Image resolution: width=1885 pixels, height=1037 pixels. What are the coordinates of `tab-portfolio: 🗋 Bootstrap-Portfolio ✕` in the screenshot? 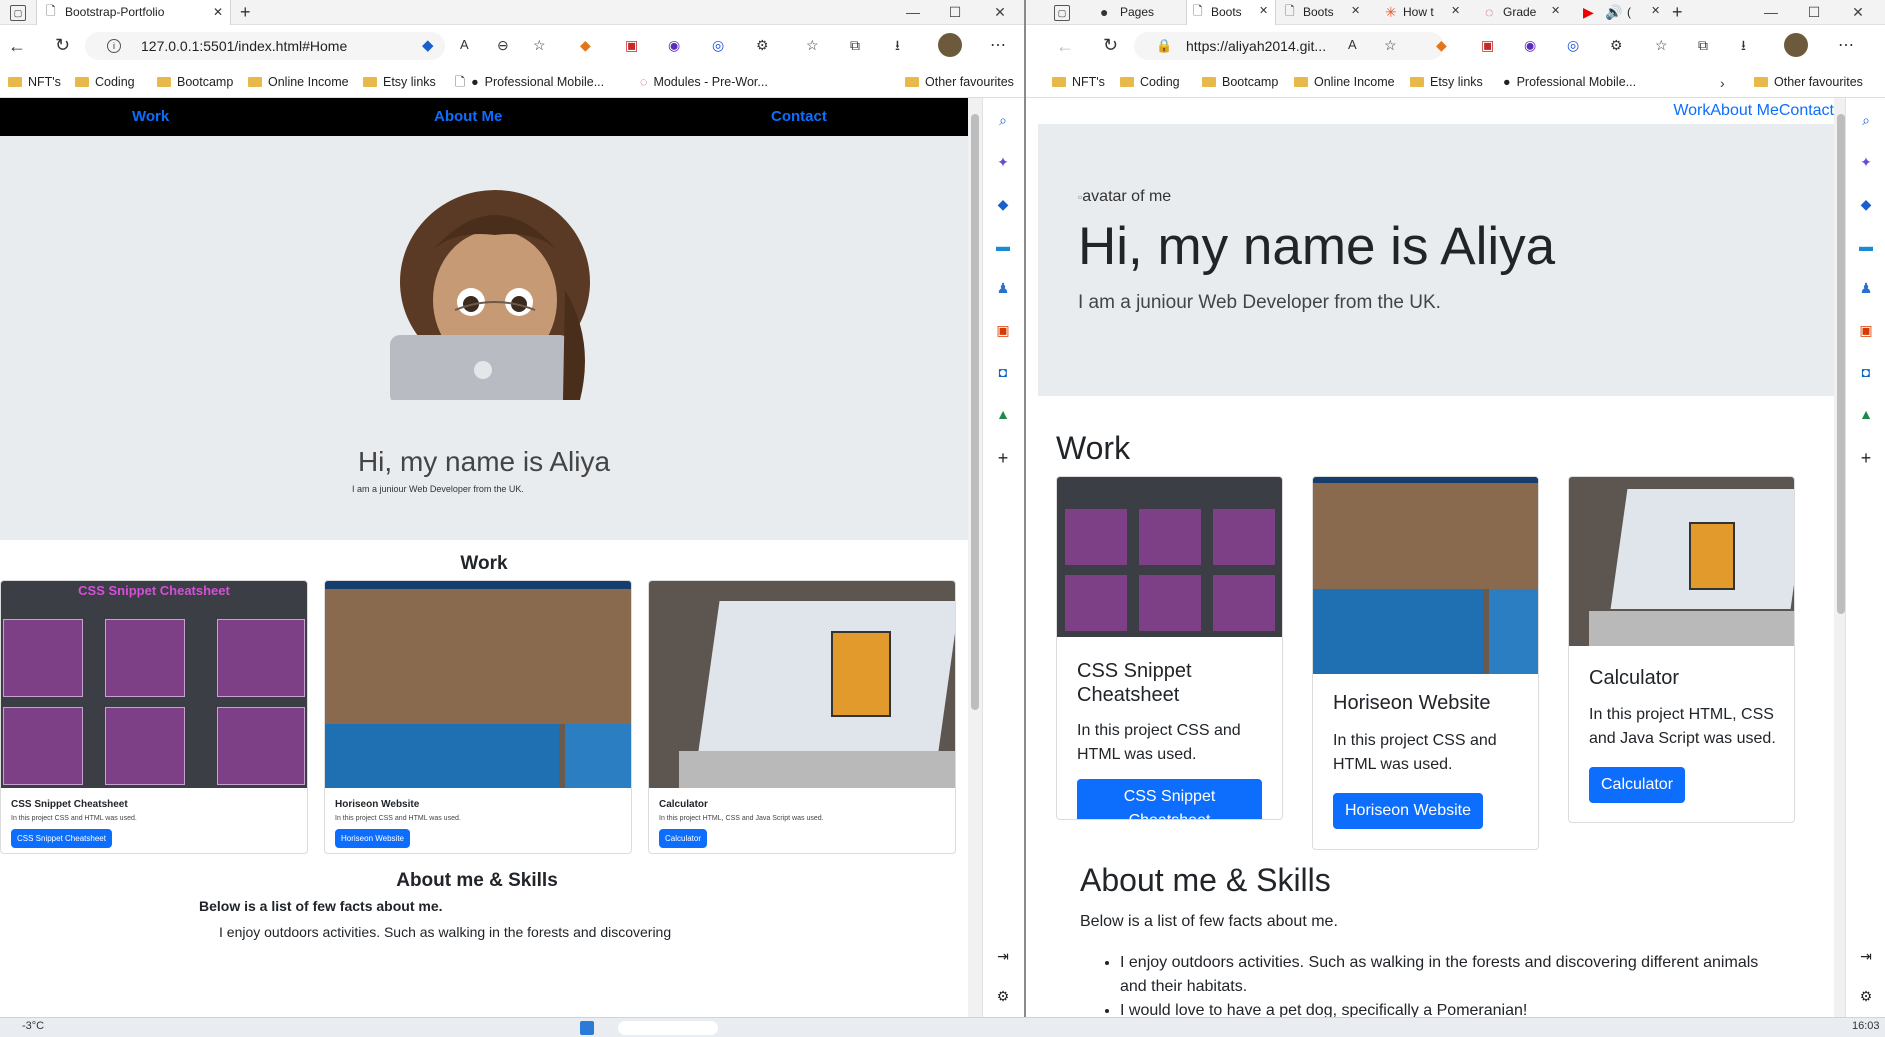 It's located at (133, 12).